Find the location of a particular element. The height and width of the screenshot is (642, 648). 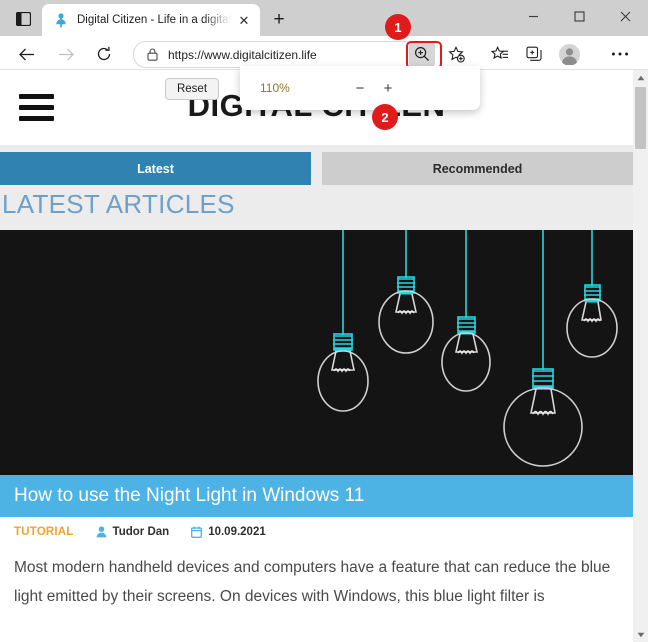

article-category: TUTORIAL is located at coordinates (44, 532).